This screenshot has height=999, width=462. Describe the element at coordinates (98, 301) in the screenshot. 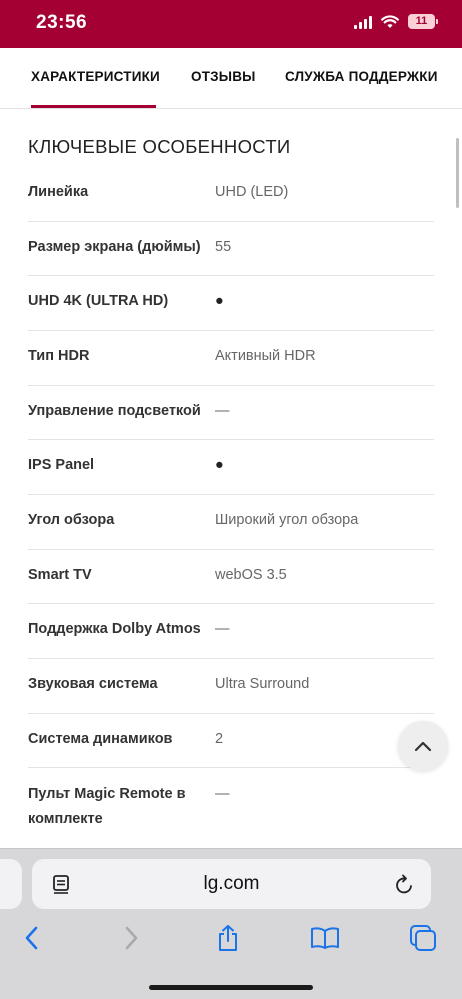

I see `spec-label: UHD 4K (ULTRA HD)` at that location.